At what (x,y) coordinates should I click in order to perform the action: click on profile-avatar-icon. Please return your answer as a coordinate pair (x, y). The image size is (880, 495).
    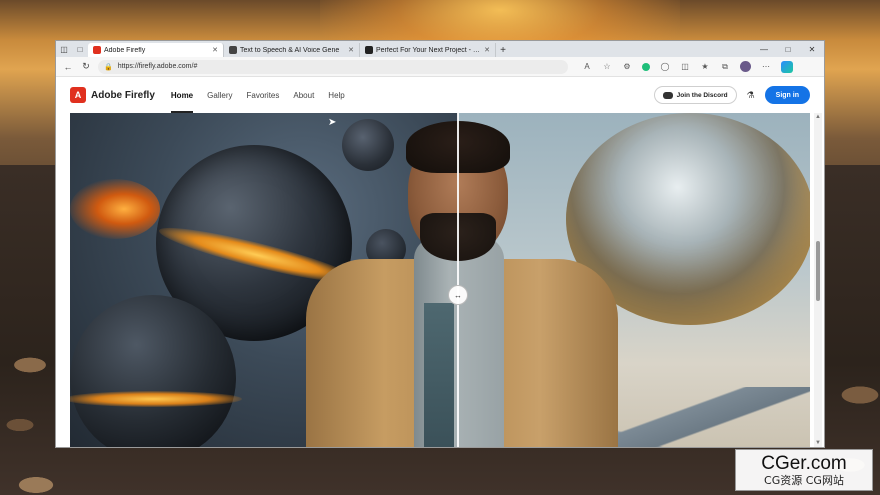
    Looking at the image, I should click on (745, 66).